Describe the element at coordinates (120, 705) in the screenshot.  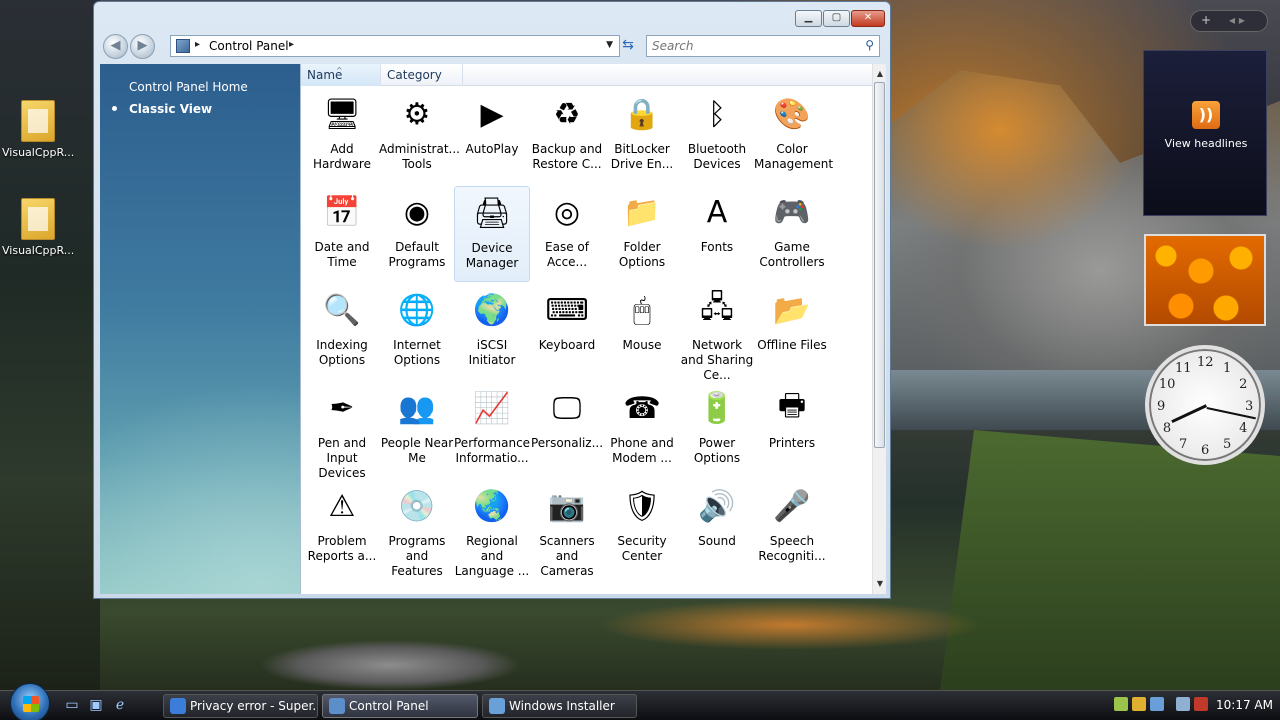
I see `internet-explorer-icon: ℯ` at that location.